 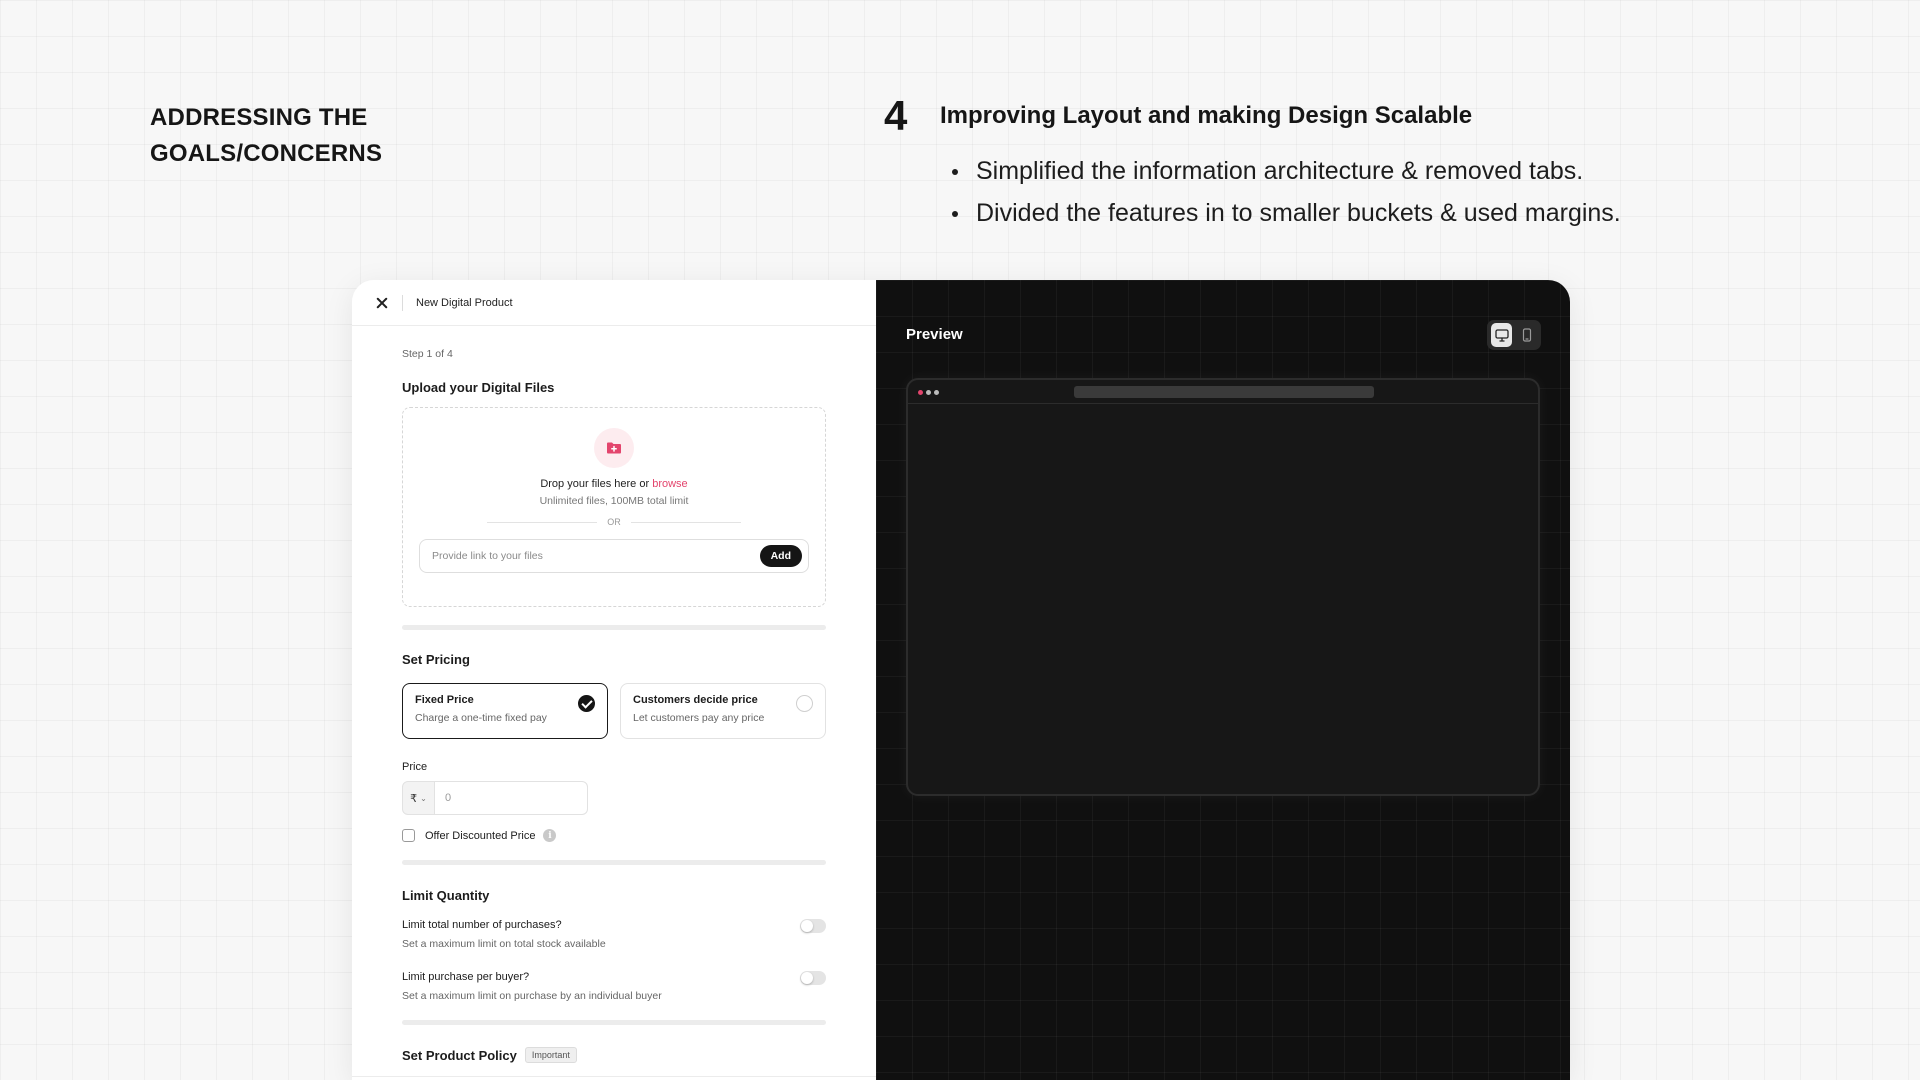 I want to click on file-link-input, so click(x=582, y=556).